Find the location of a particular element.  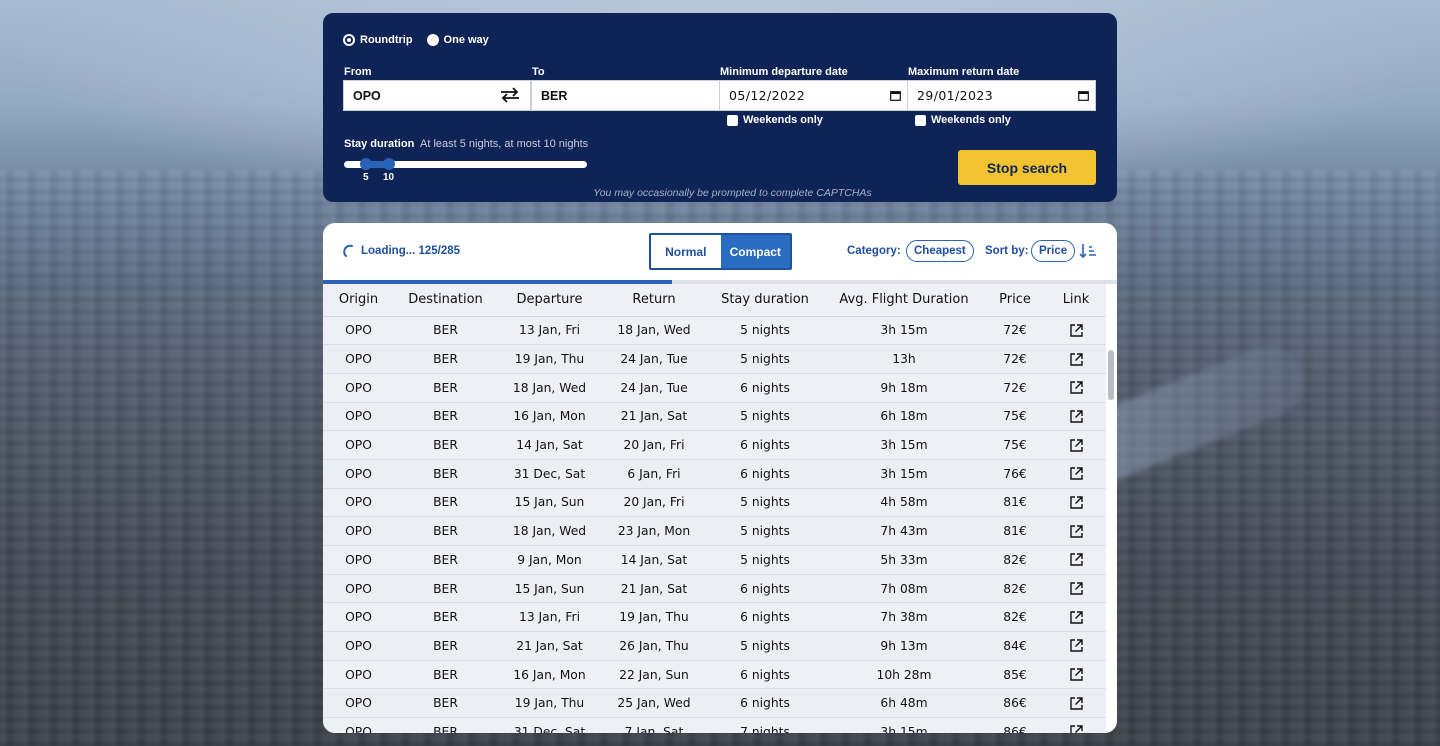

column-header: Destination is located at coordinates (445, 300).